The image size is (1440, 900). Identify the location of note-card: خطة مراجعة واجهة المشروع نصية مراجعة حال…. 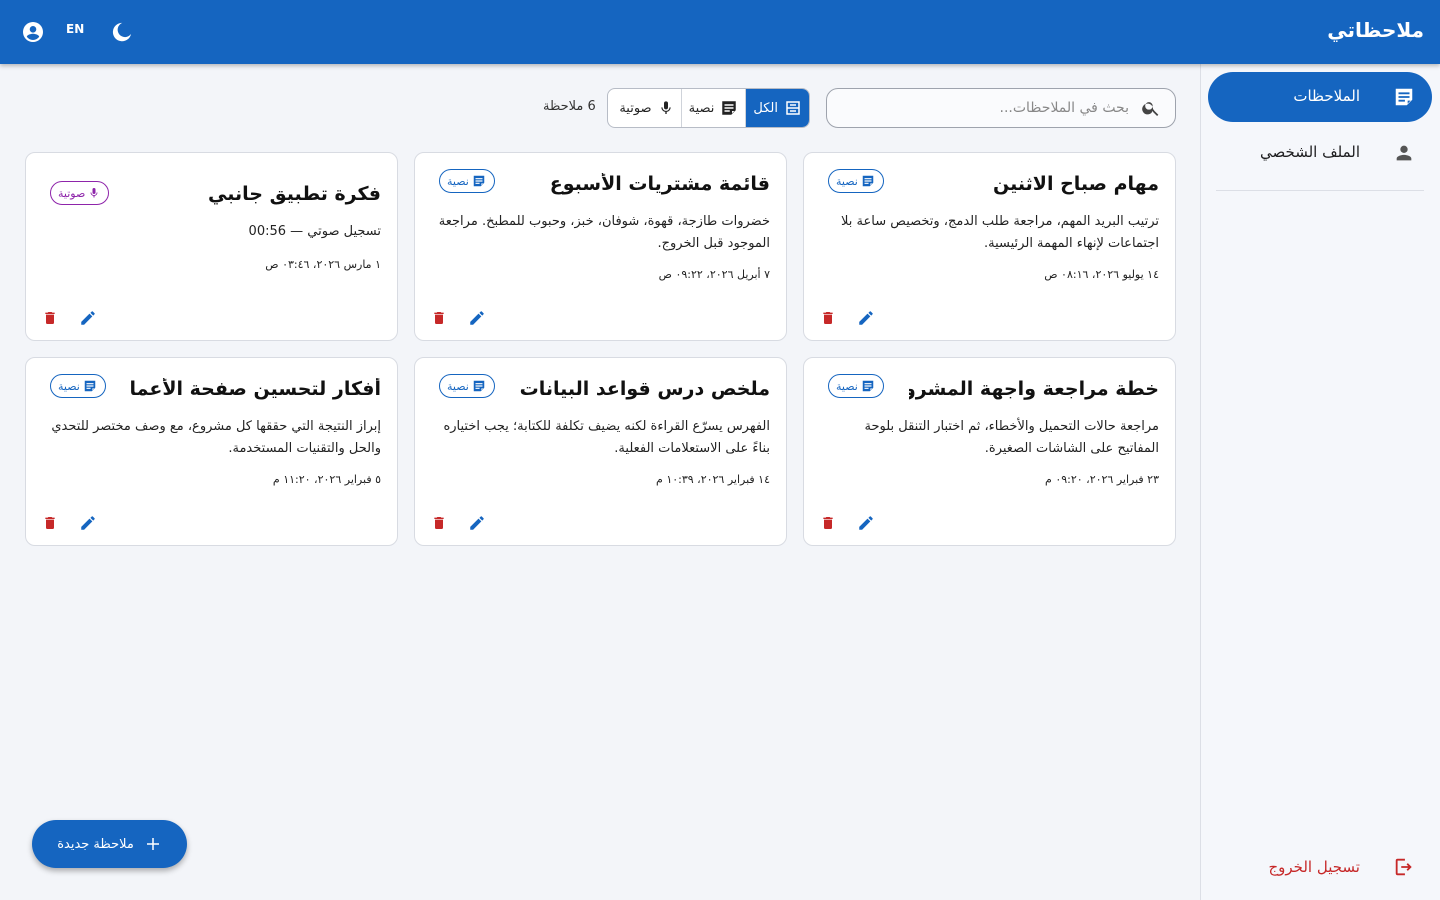
(989, 451).